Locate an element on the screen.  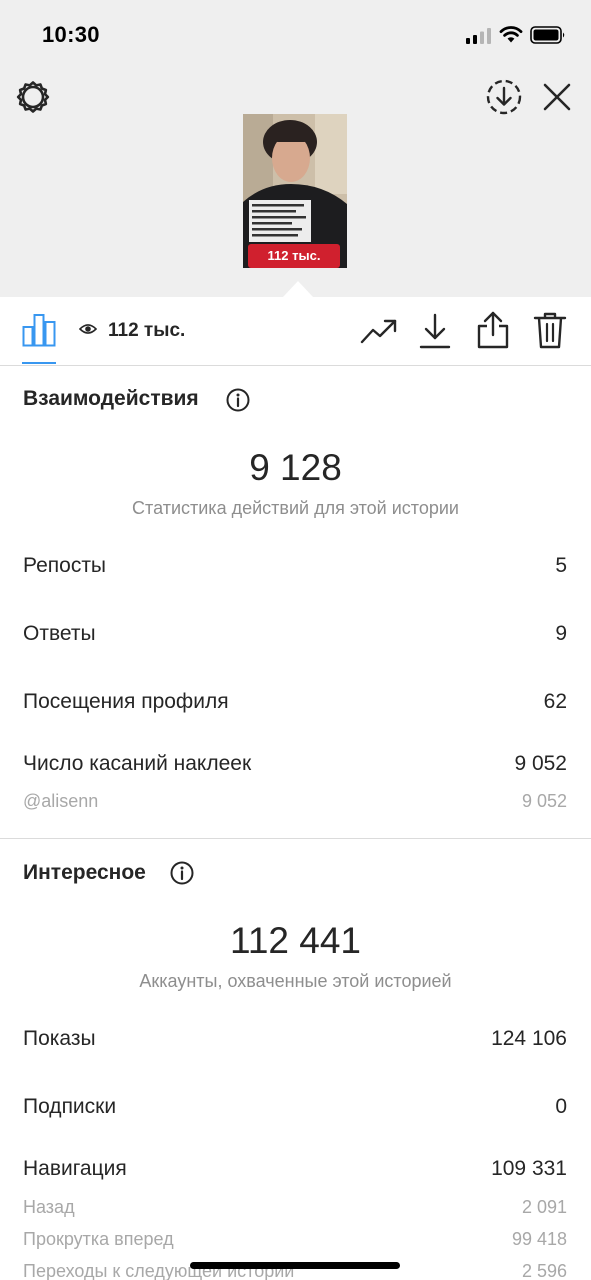
cellular-signal-icon is located at coordinates (478, 36).